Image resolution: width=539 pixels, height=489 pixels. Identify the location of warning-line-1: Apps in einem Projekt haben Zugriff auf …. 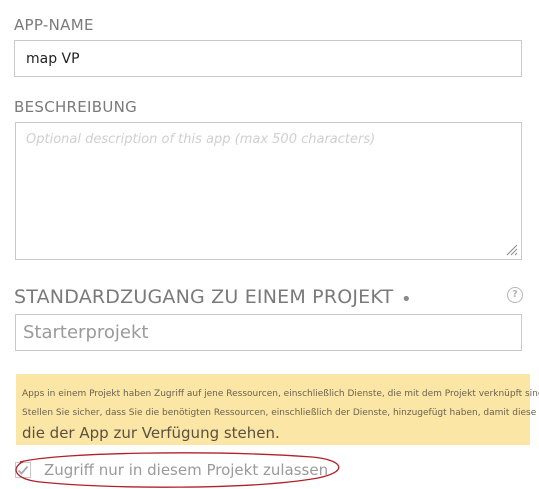
(280, 394).